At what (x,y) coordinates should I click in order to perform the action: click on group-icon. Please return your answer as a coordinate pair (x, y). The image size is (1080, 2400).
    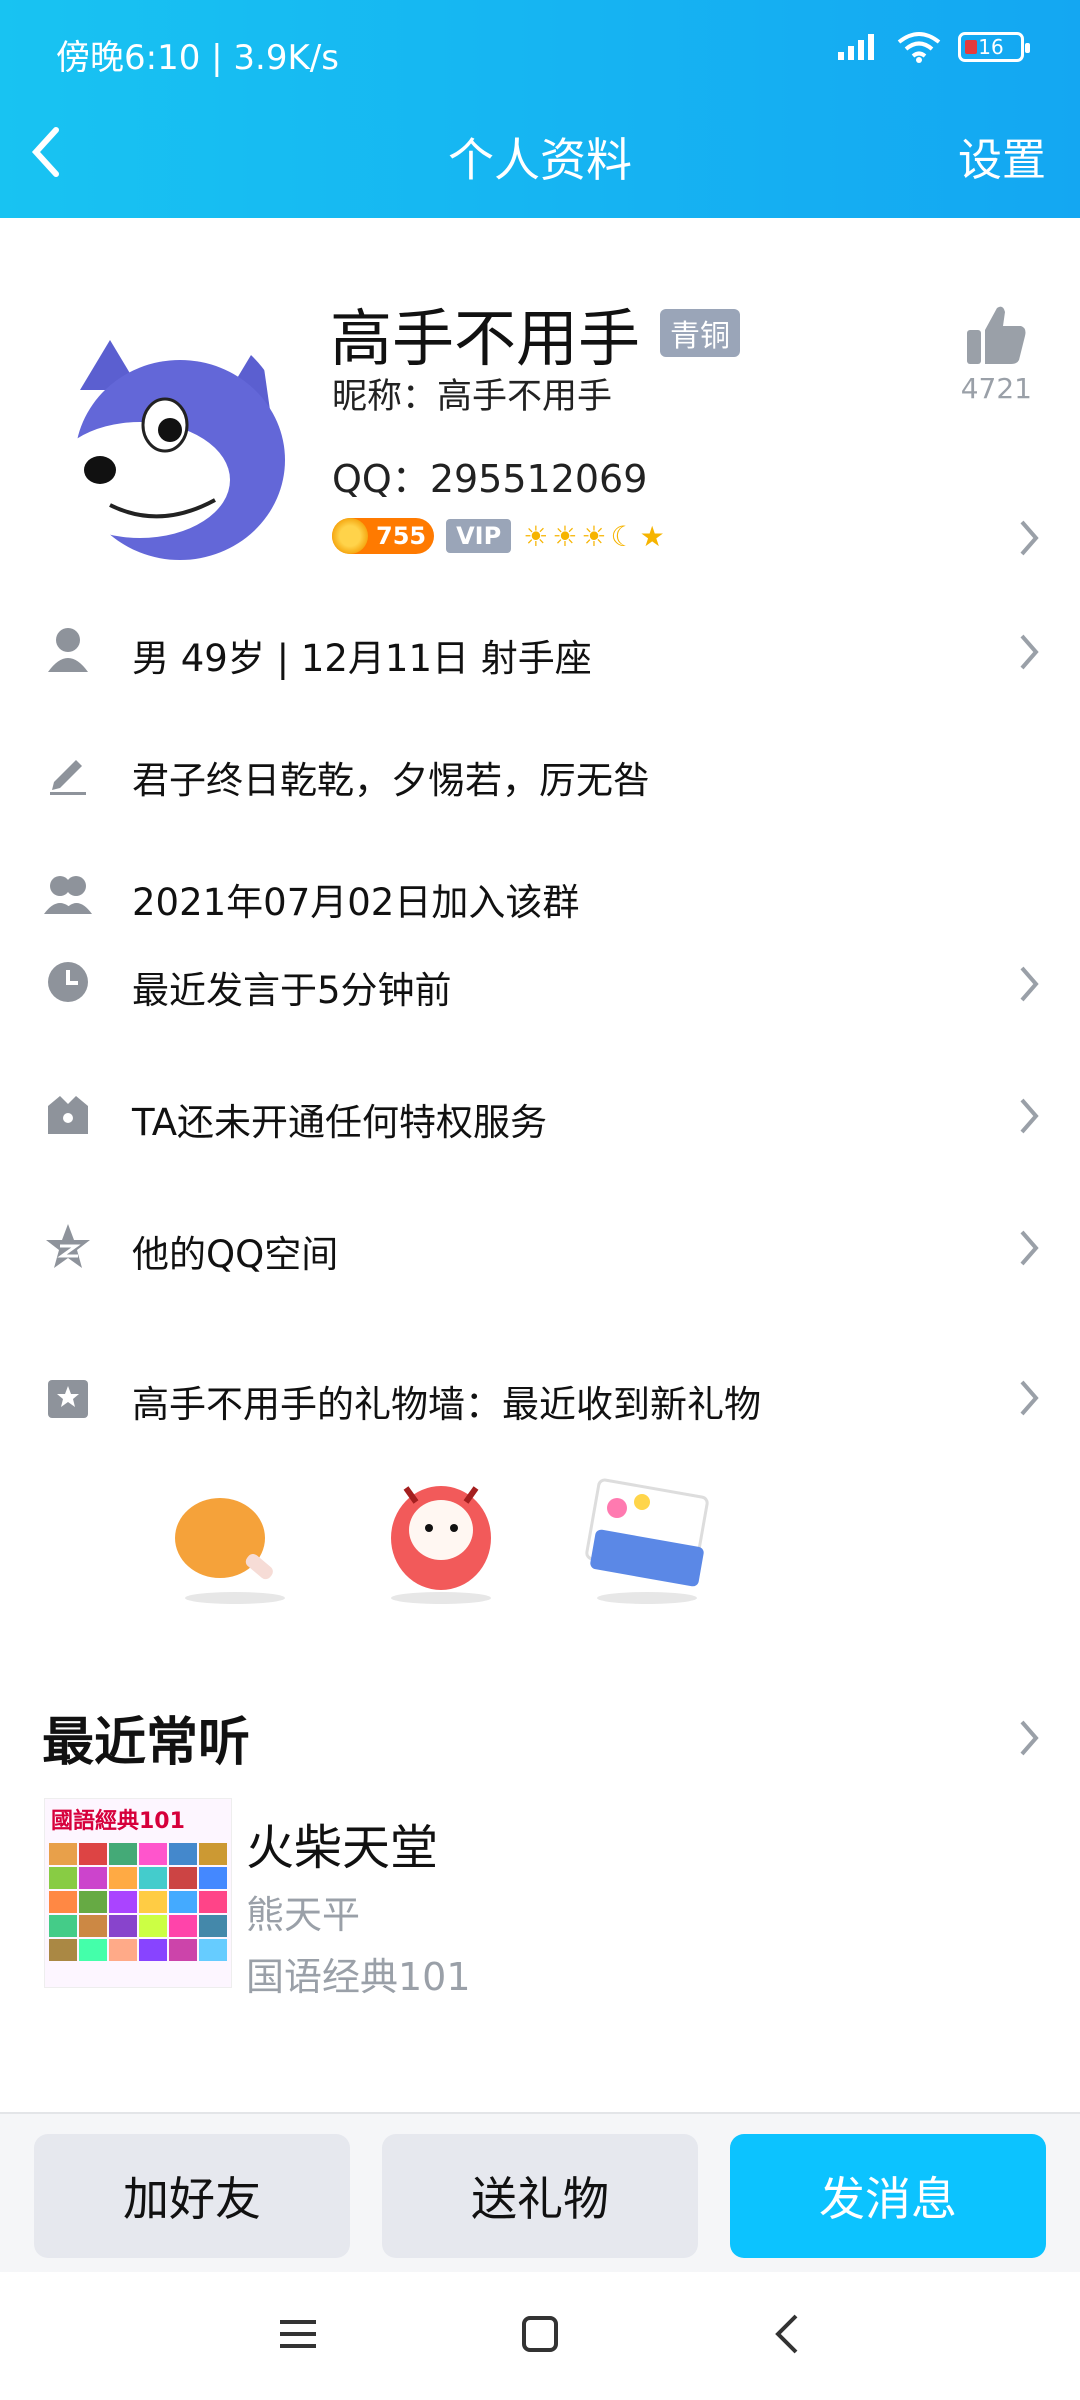
    Looking at the image, I should click on (68, 895).